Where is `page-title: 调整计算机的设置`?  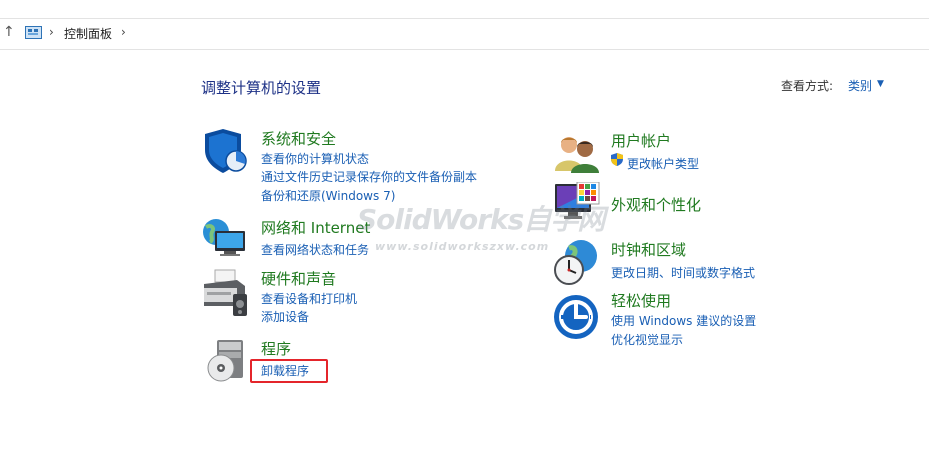
page-title: 调整计算机的设置 is located at coordinates (261, 88).